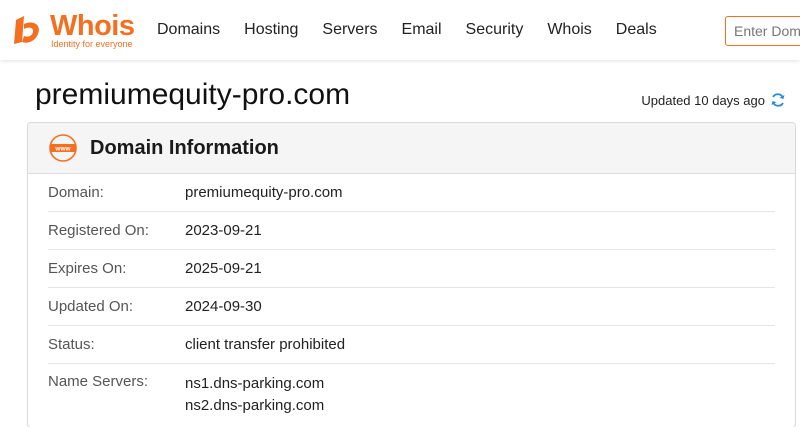 Image resolution: width=800 pixels, height=427 pixels. I want to click on row-value: client transfer prohibited, so click(265, 344).